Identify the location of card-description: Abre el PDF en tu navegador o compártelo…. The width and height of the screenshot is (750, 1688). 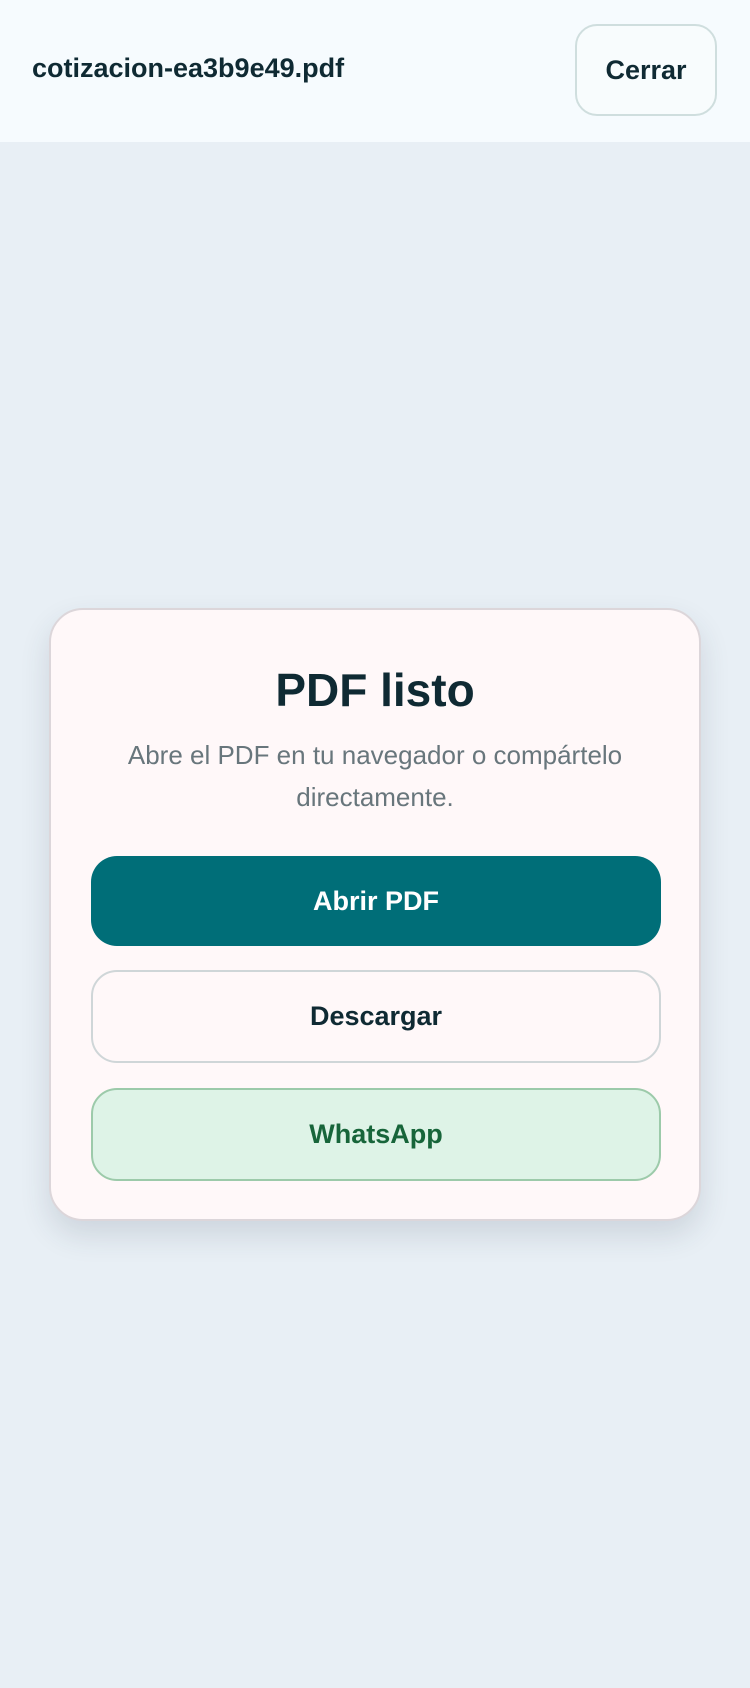
(375, 776).